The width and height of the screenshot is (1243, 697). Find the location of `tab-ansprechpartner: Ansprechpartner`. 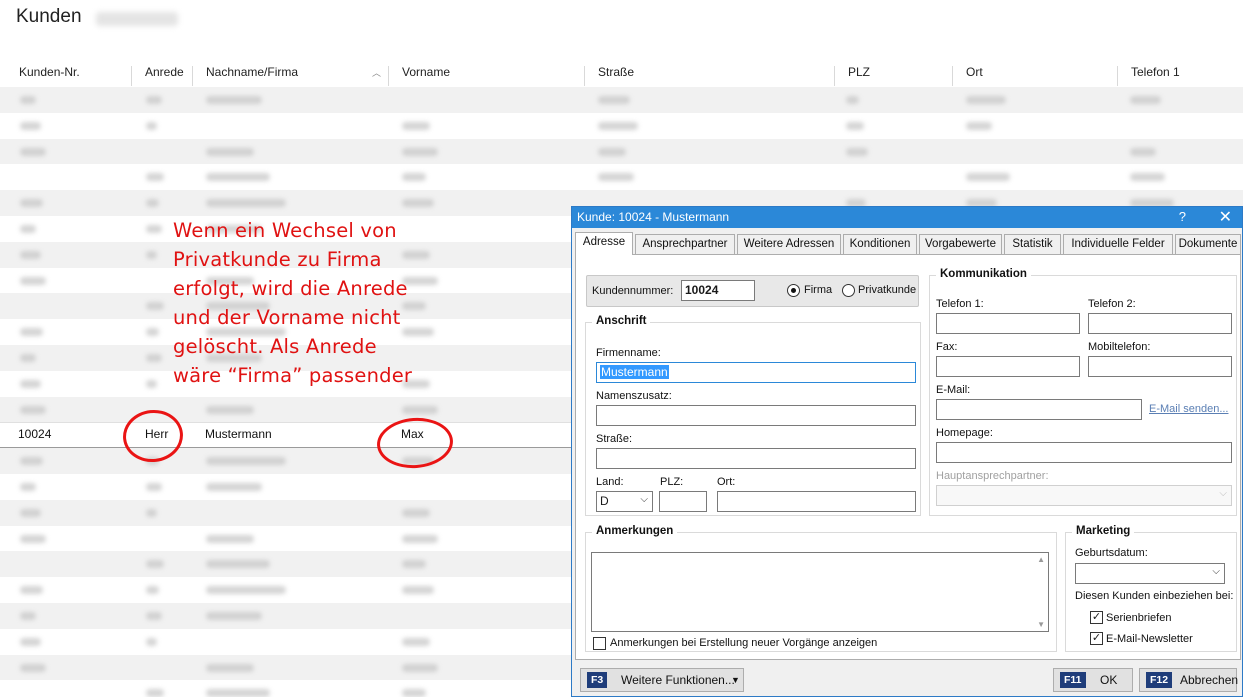

tab-ansprechpartner: Ansprechpartner is located at coordinates (685, 244).